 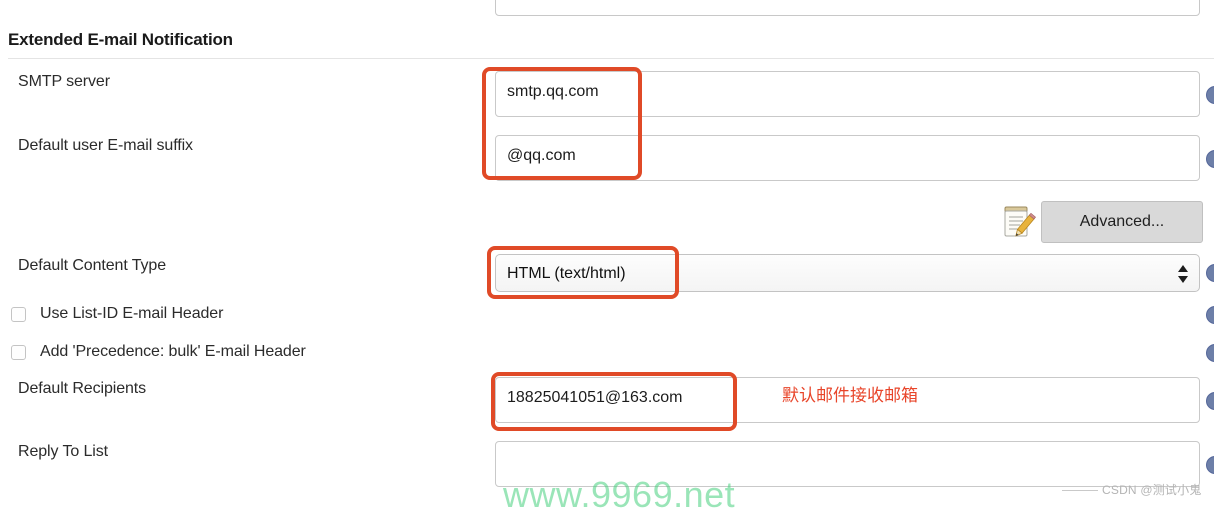 I want to click on notepad-pencil-icon, so click(x=1019, y=222).